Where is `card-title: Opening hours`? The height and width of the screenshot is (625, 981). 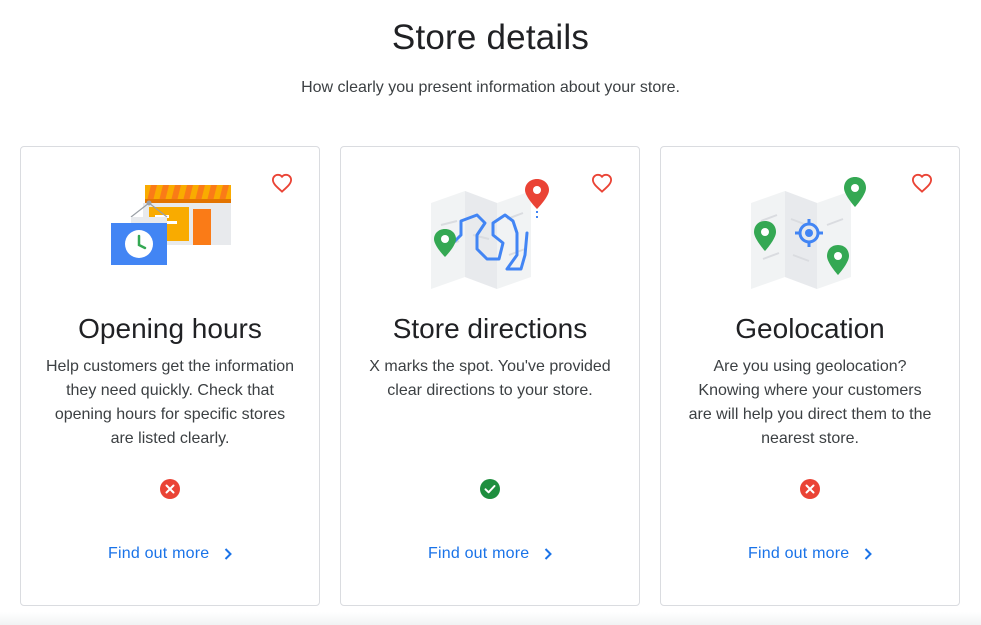 card-title: Opening hours is located at coordinates (170, 328).